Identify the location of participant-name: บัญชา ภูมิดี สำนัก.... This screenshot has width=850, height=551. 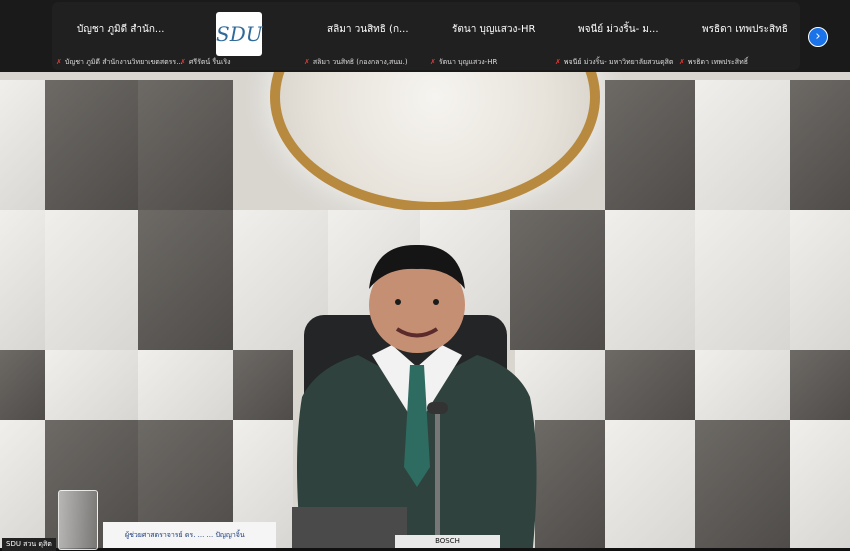
(120, 29).